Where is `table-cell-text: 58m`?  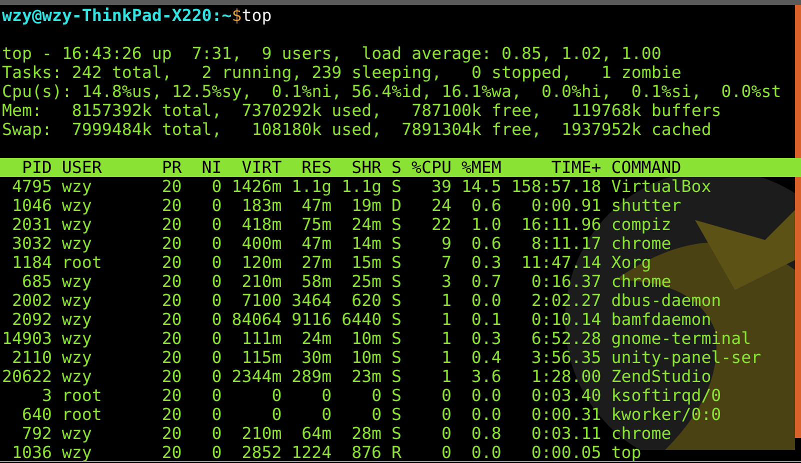
table-cell-text: 58m is located at coordinates (316, 281).